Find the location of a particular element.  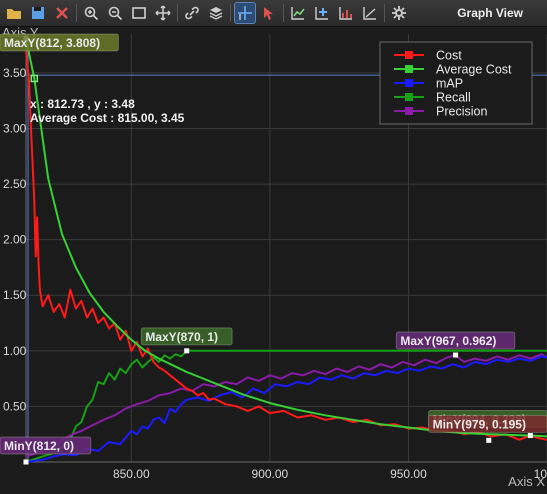

toolbar-buttons is located at coordinates (204, 13).